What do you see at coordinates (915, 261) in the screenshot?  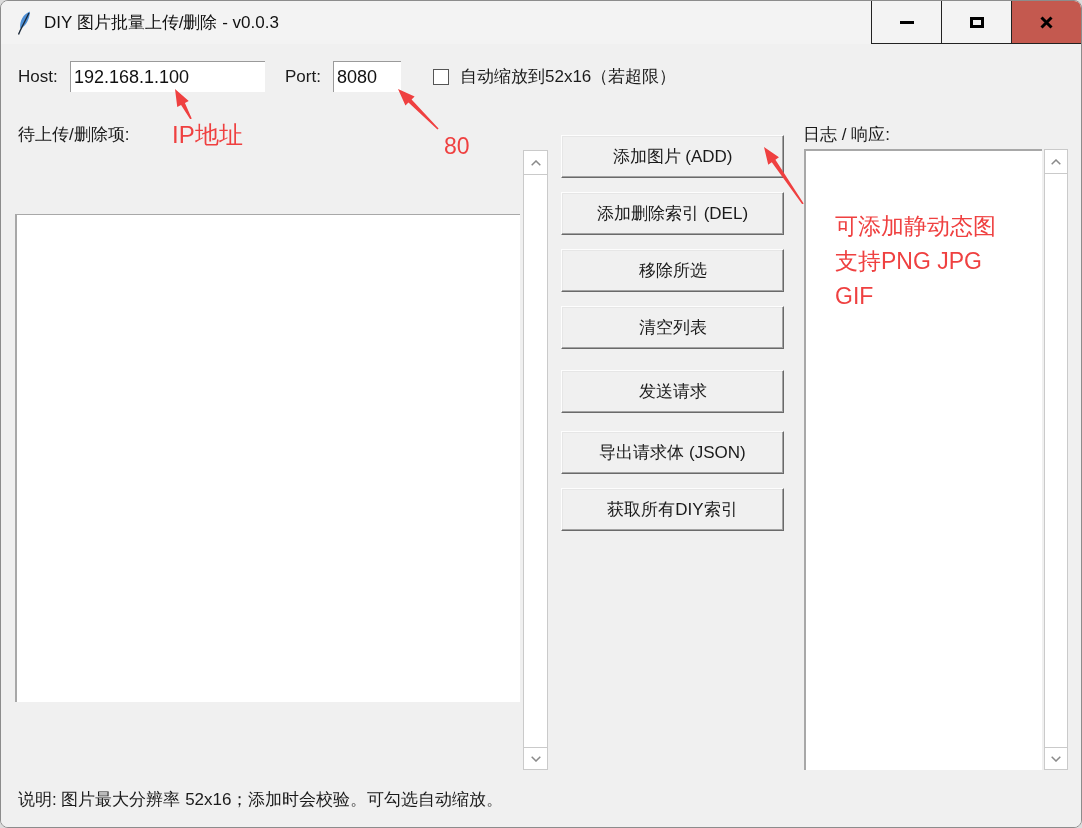 I see `annotation-text: 可添加静动态图 支持PNG JPG GIF` at bounding box center [915, 261].